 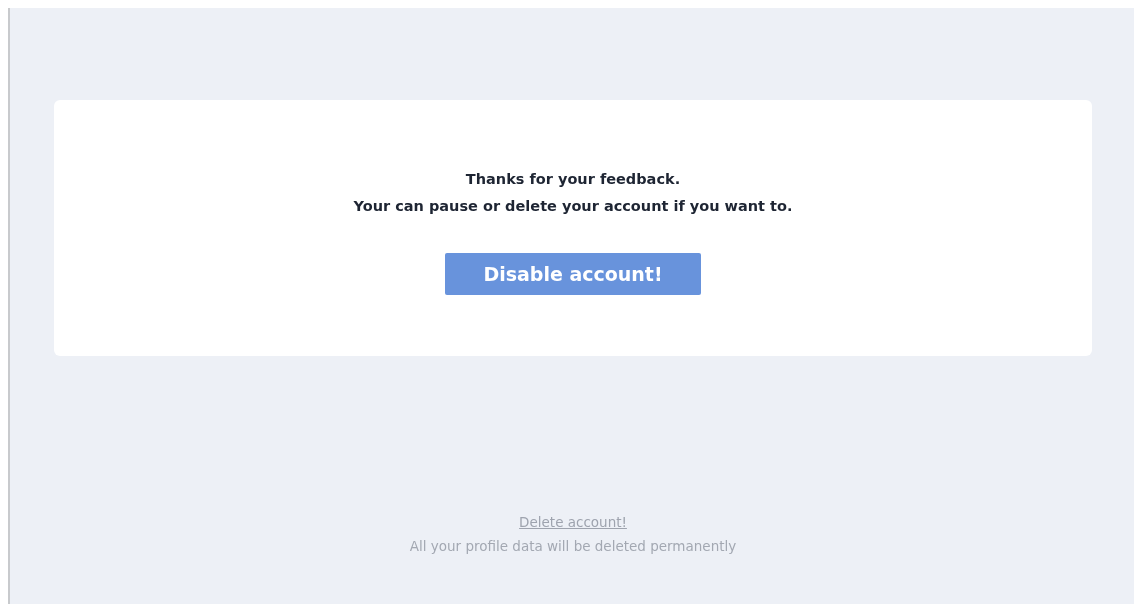 I want to click on feedback-message: Thanks for your feedback. Your can pause or delete your account if you want to., so click(x=573, y=193).